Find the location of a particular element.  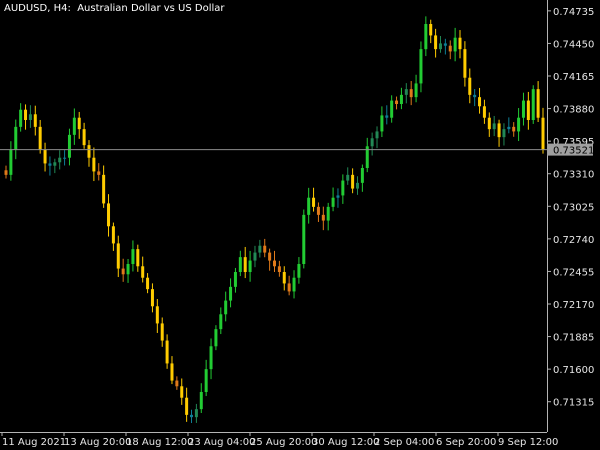

x-tick-label: 2 Sep 04:00 is located at coordinates (404, 442).